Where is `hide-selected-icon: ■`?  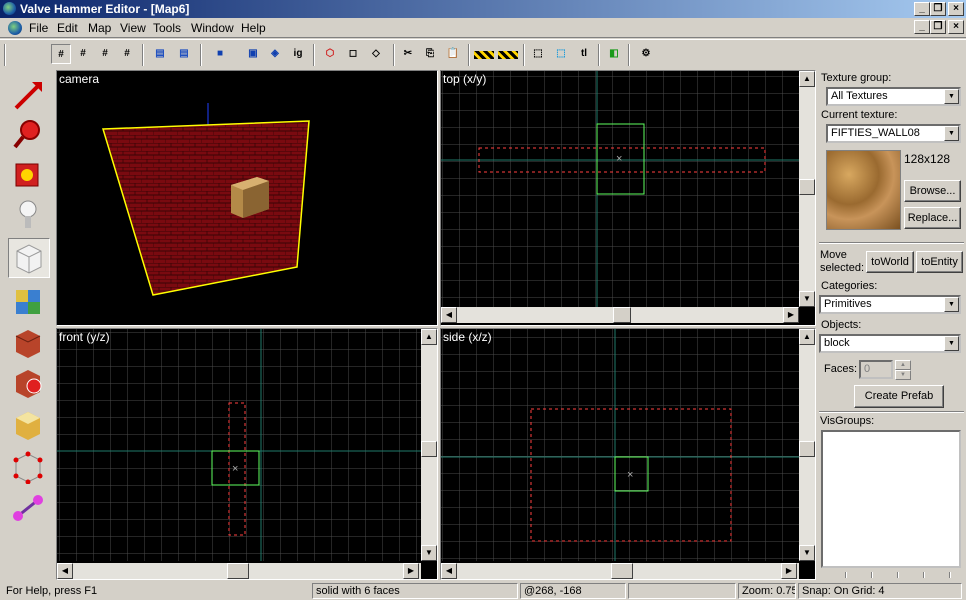 hide-selected-icon: ■ is located at coordinates (220, 54).